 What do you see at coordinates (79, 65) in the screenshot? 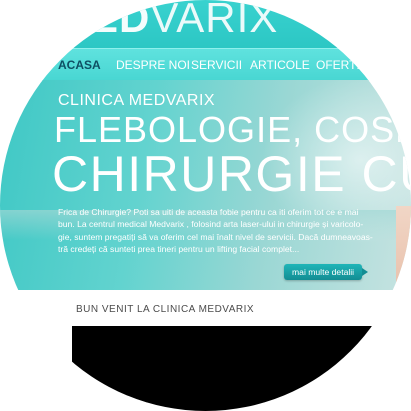
I see `nav-item-acasa: ACASA` at bounding box center [79, 65].